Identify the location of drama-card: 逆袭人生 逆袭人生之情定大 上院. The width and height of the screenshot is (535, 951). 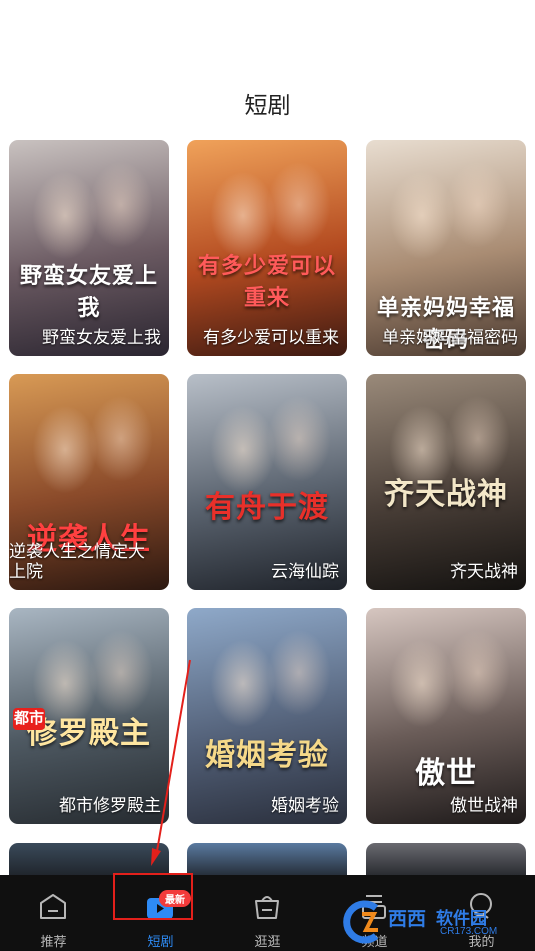
(89, 482).